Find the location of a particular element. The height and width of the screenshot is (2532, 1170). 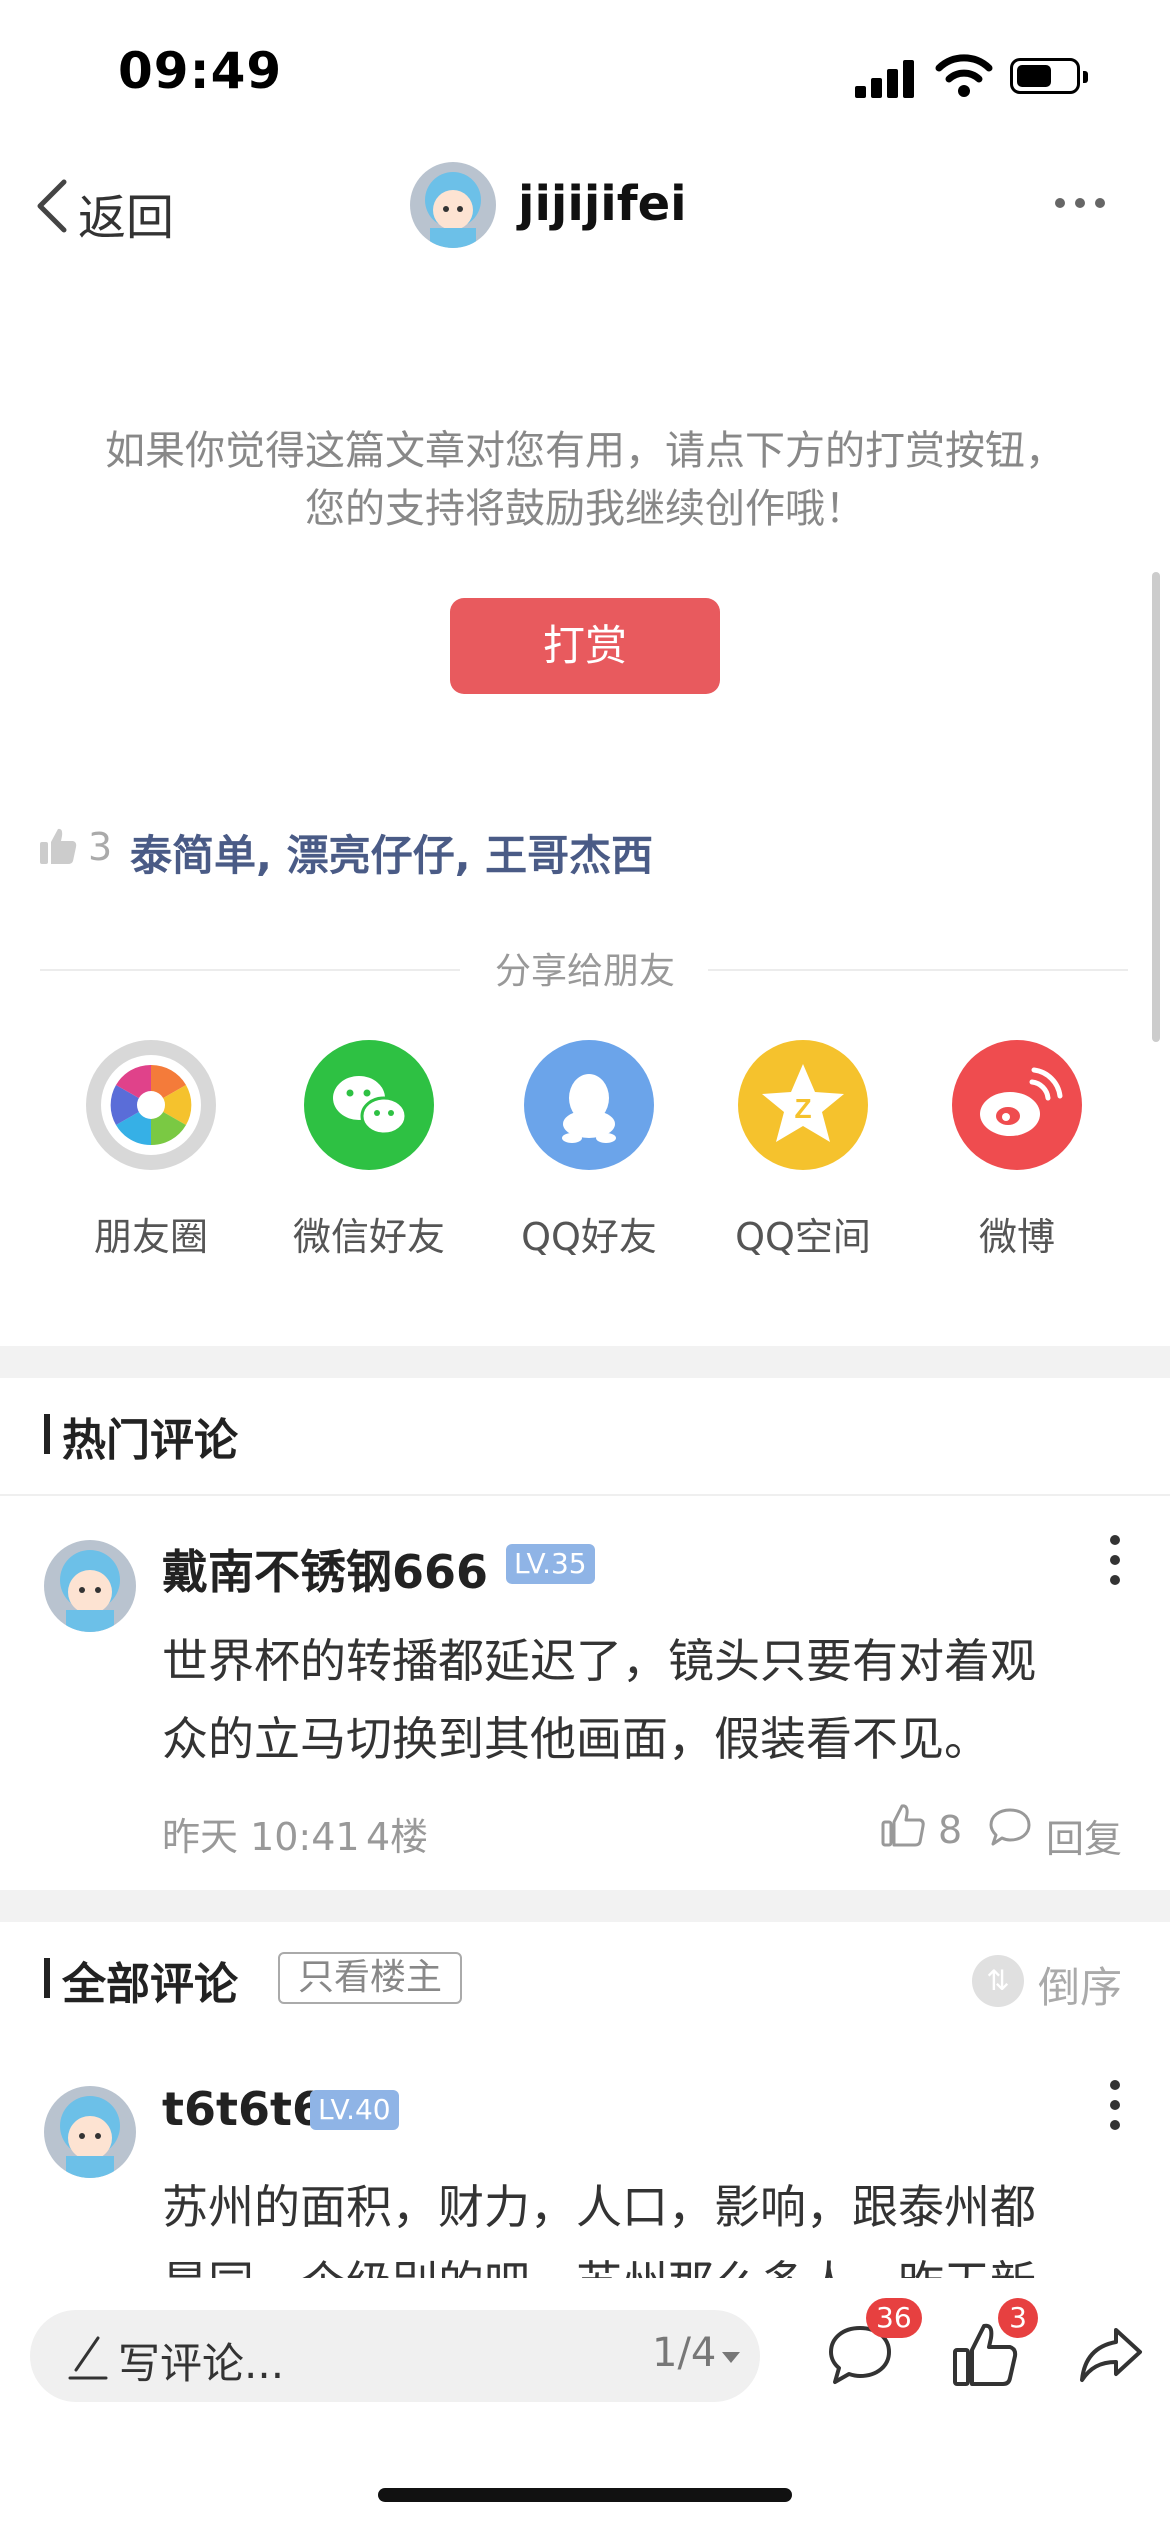

comment-time: 昨天 10:41 is located at coordinates (261, 1837).